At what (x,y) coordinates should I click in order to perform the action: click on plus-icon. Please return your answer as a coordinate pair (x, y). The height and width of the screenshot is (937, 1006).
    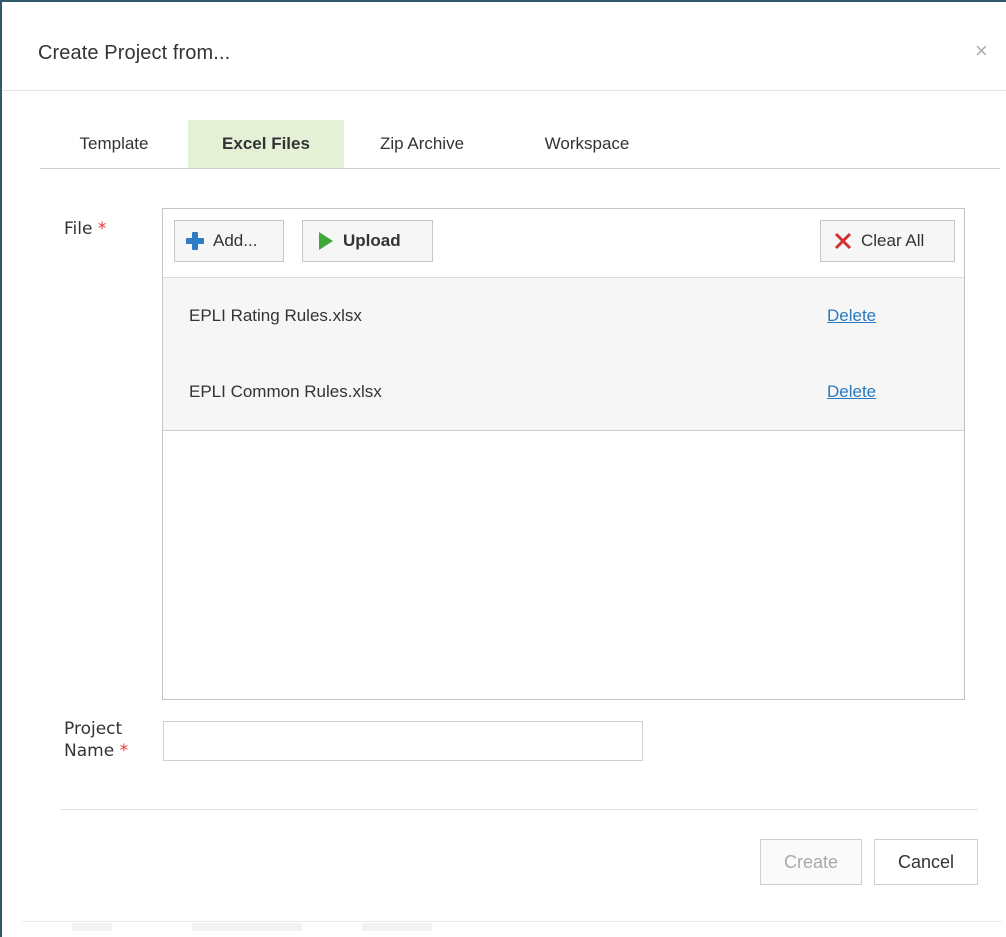
    Looking at the image, I should click on (195, 241).